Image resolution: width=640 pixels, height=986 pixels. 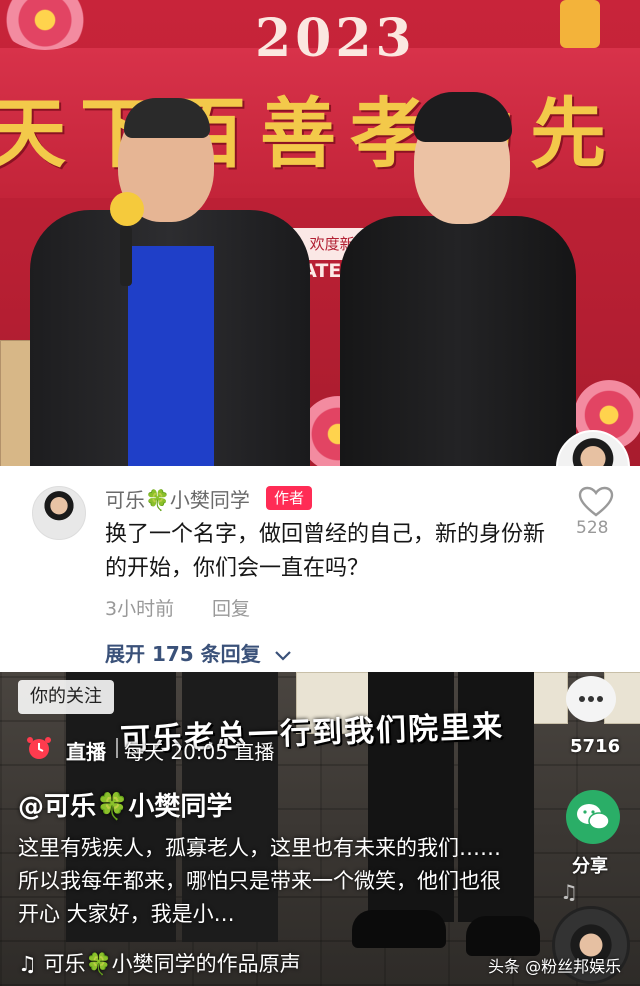 I want to click on commenter-avatar, so click(x=59, y=513).